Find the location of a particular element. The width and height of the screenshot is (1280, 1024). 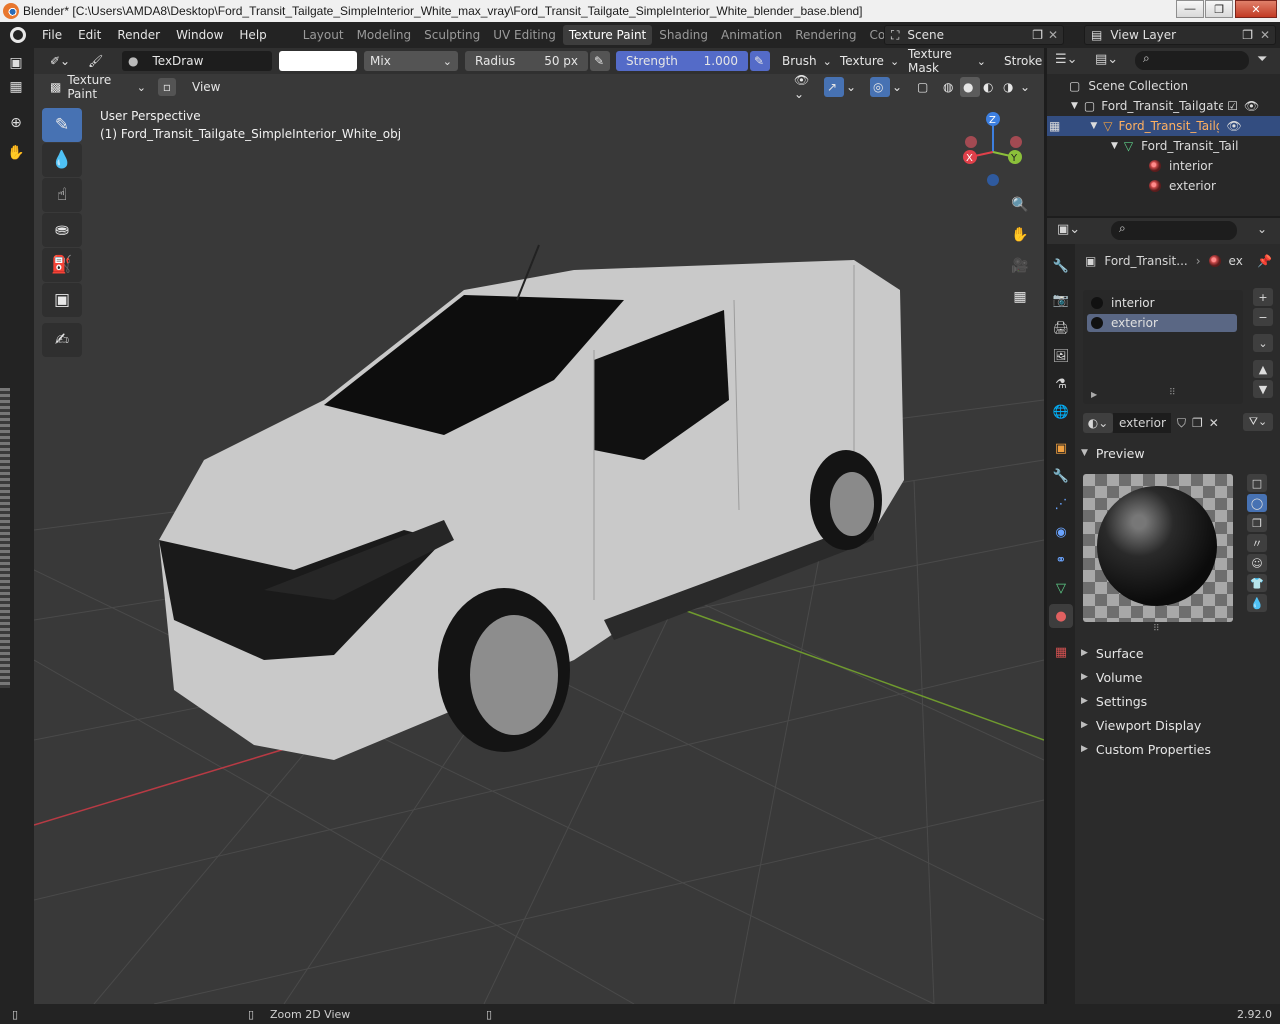

fake-user-icon: ⛉ is located at coordinates (1181, 423).